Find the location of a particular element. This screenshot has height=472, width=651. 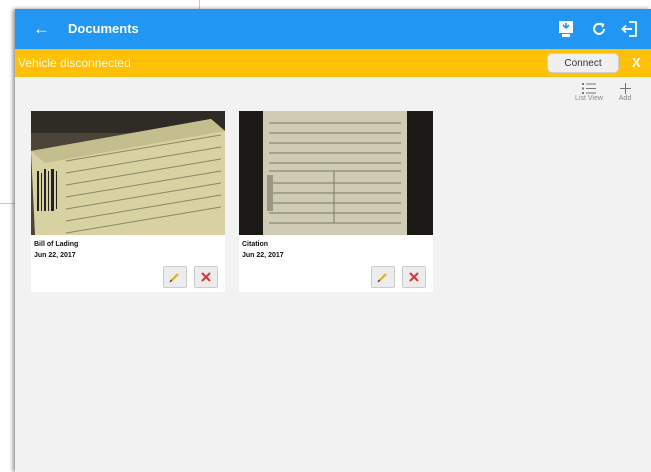

refresh-icon is located at coordinates (599, 29).